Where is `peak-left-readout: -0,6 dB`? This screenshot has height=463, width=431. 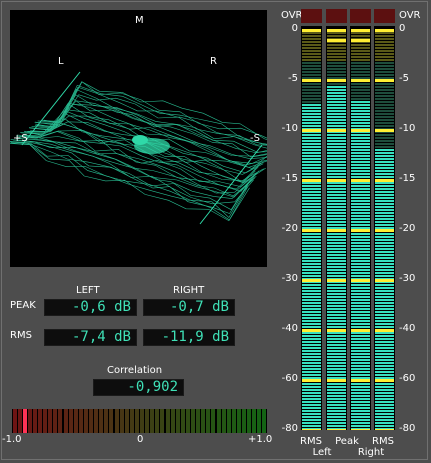
peak-left-readout: -0,6 dB is located at coordinates (90, 307).